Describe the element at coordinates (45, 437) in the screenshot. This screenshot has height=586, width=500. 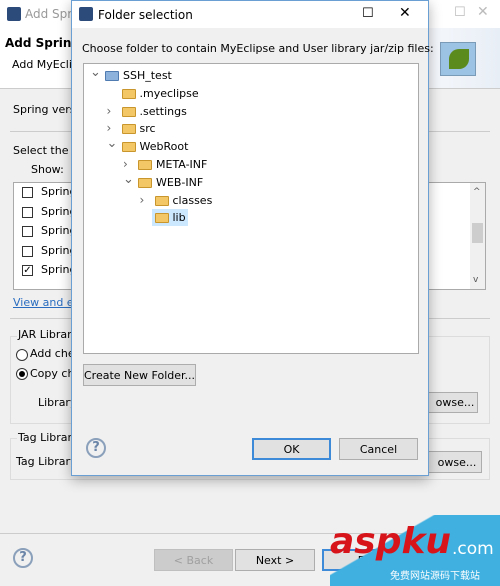
I see `tag-group-label: Tag Librar` at that location.